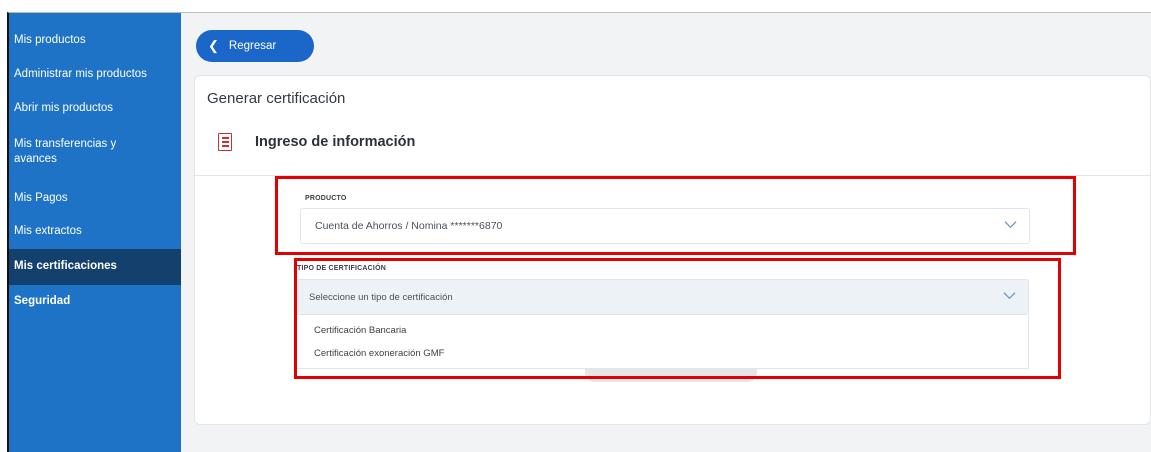 The image size is (1151, 452). Describe the element at coordinates (341, 268) in the screenshot. I see `tipo-certificacion-label: TIPO DE CERTIFICACIÓN` at that location.